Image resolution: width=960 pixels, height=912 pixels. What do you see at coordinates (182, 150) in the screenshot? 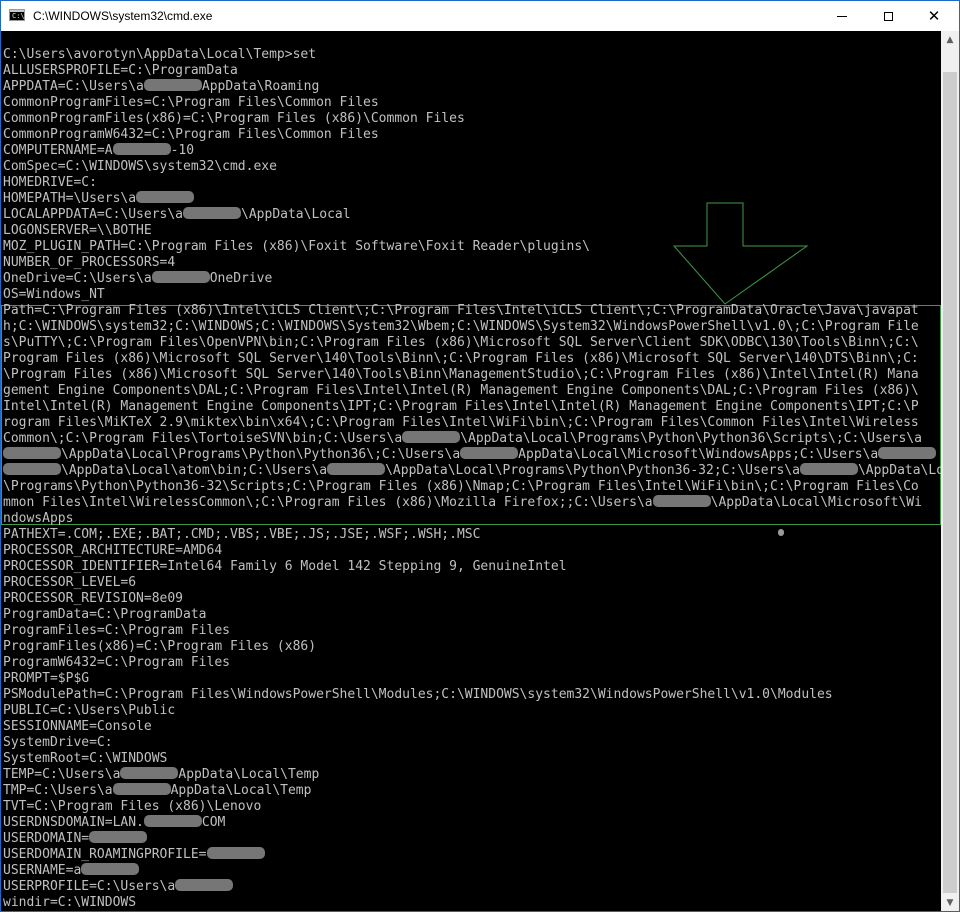
I see `console-text: -10` at bounding box center [182, 150].